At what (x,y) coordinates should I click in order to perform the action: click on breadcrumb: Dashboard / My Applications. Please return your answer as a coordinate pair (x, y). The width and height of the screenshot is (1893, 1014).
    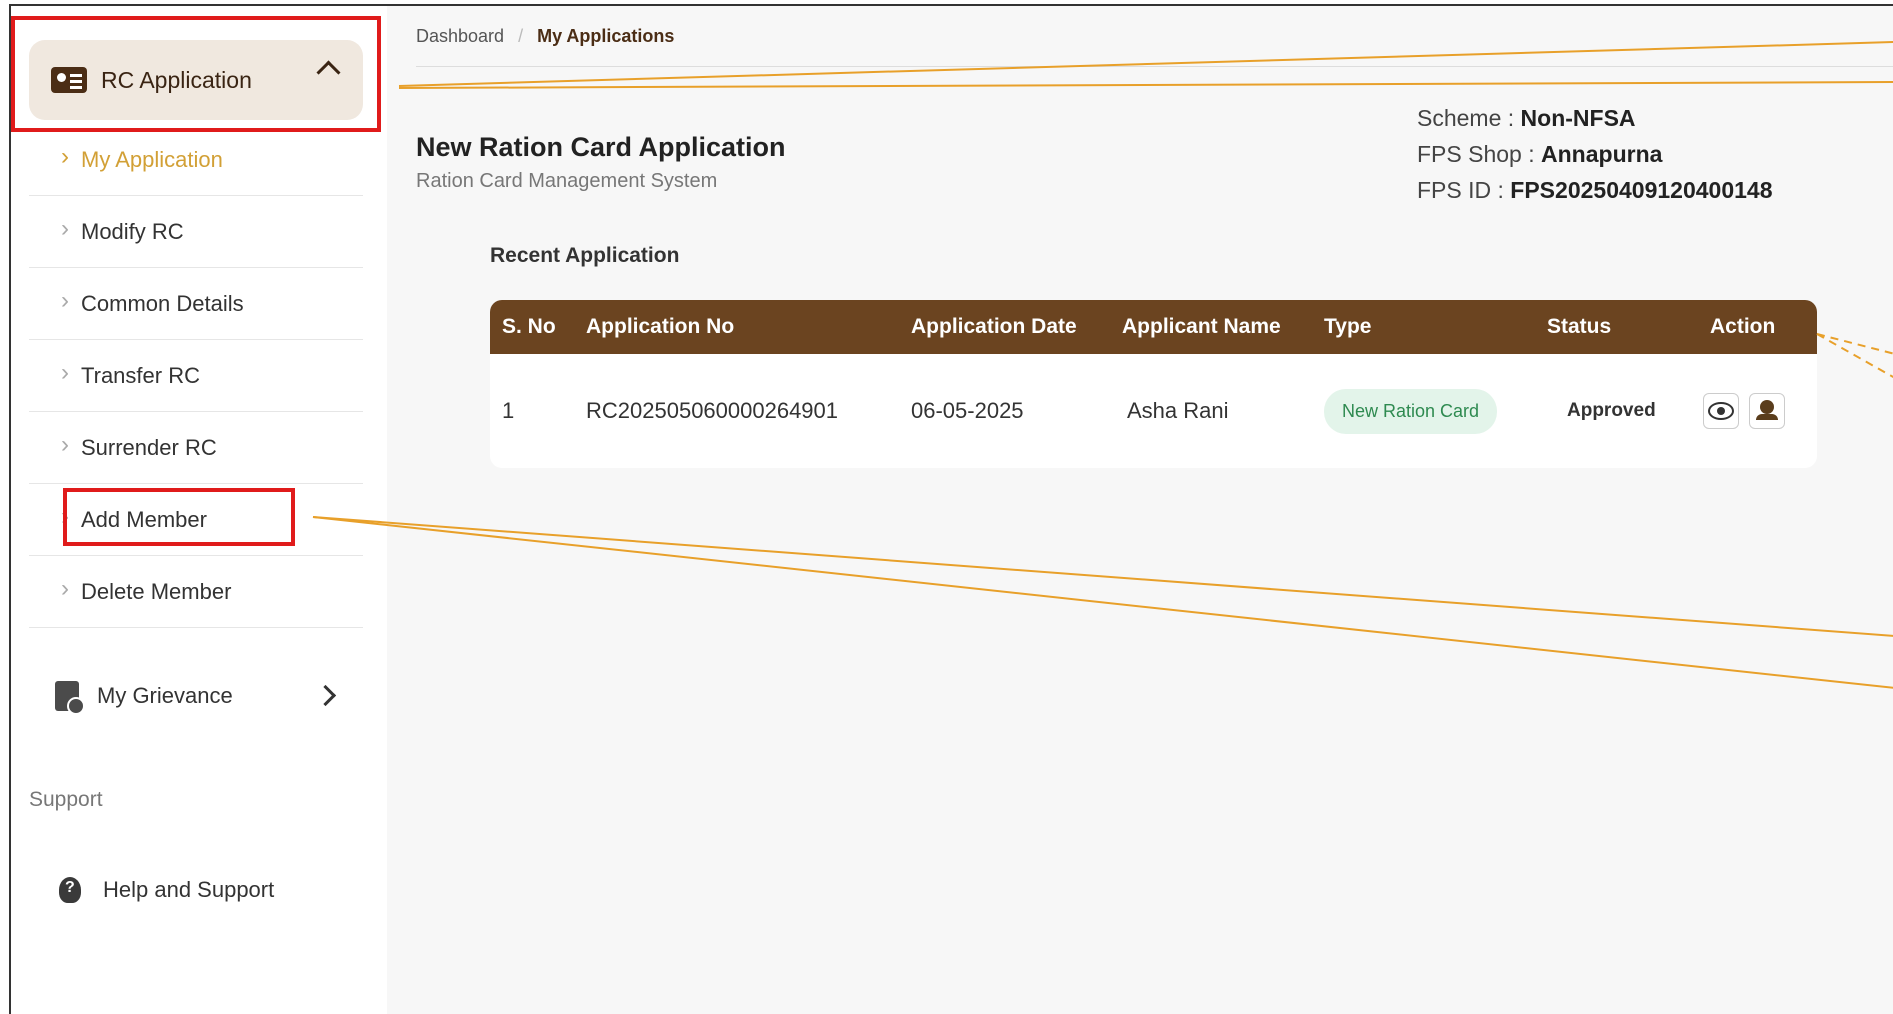
    Looking at the image, I should click on (545, 36).